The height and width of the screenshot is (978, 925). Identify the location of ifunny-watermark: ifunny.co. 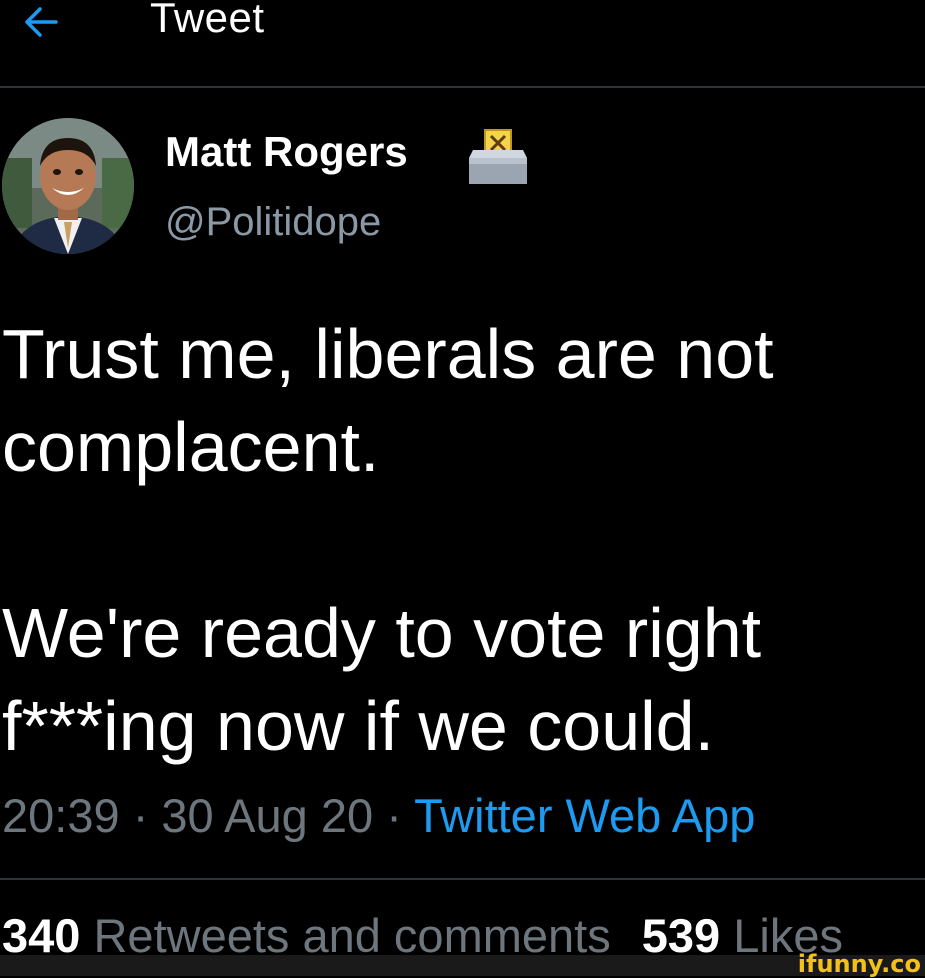
(859, 964).